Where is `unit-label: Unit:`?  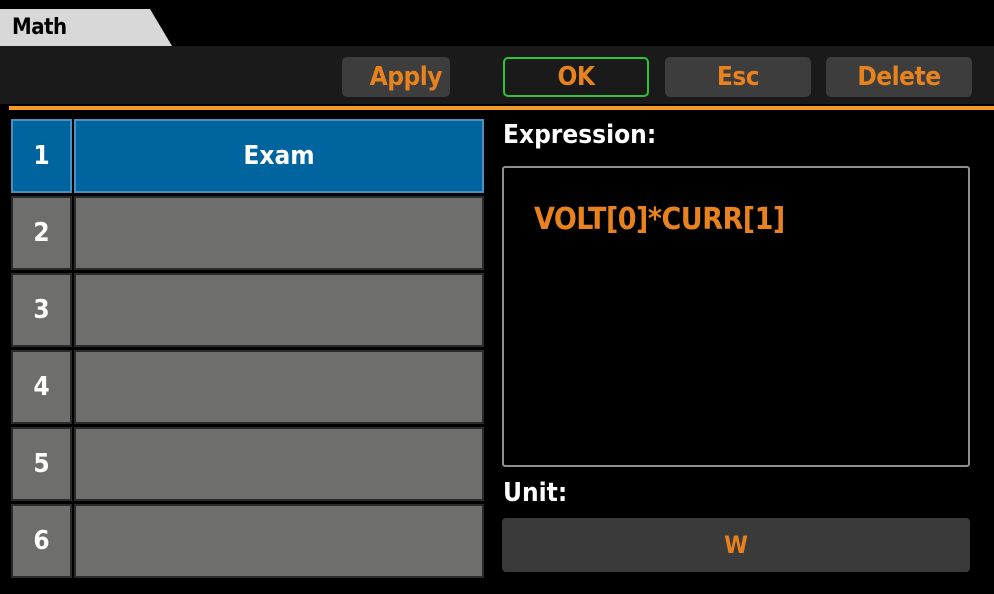 unit-label: Unit: is located at coordinates (535, 493).